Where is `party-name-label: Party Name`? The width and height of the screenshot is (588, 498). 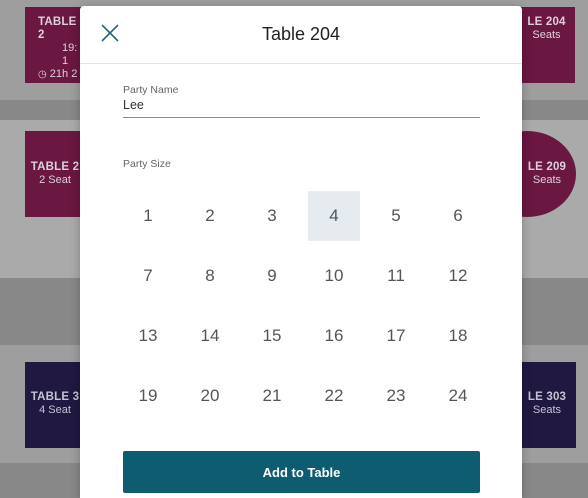
party-name-label: Party Name is located at coordinates (151, 90).